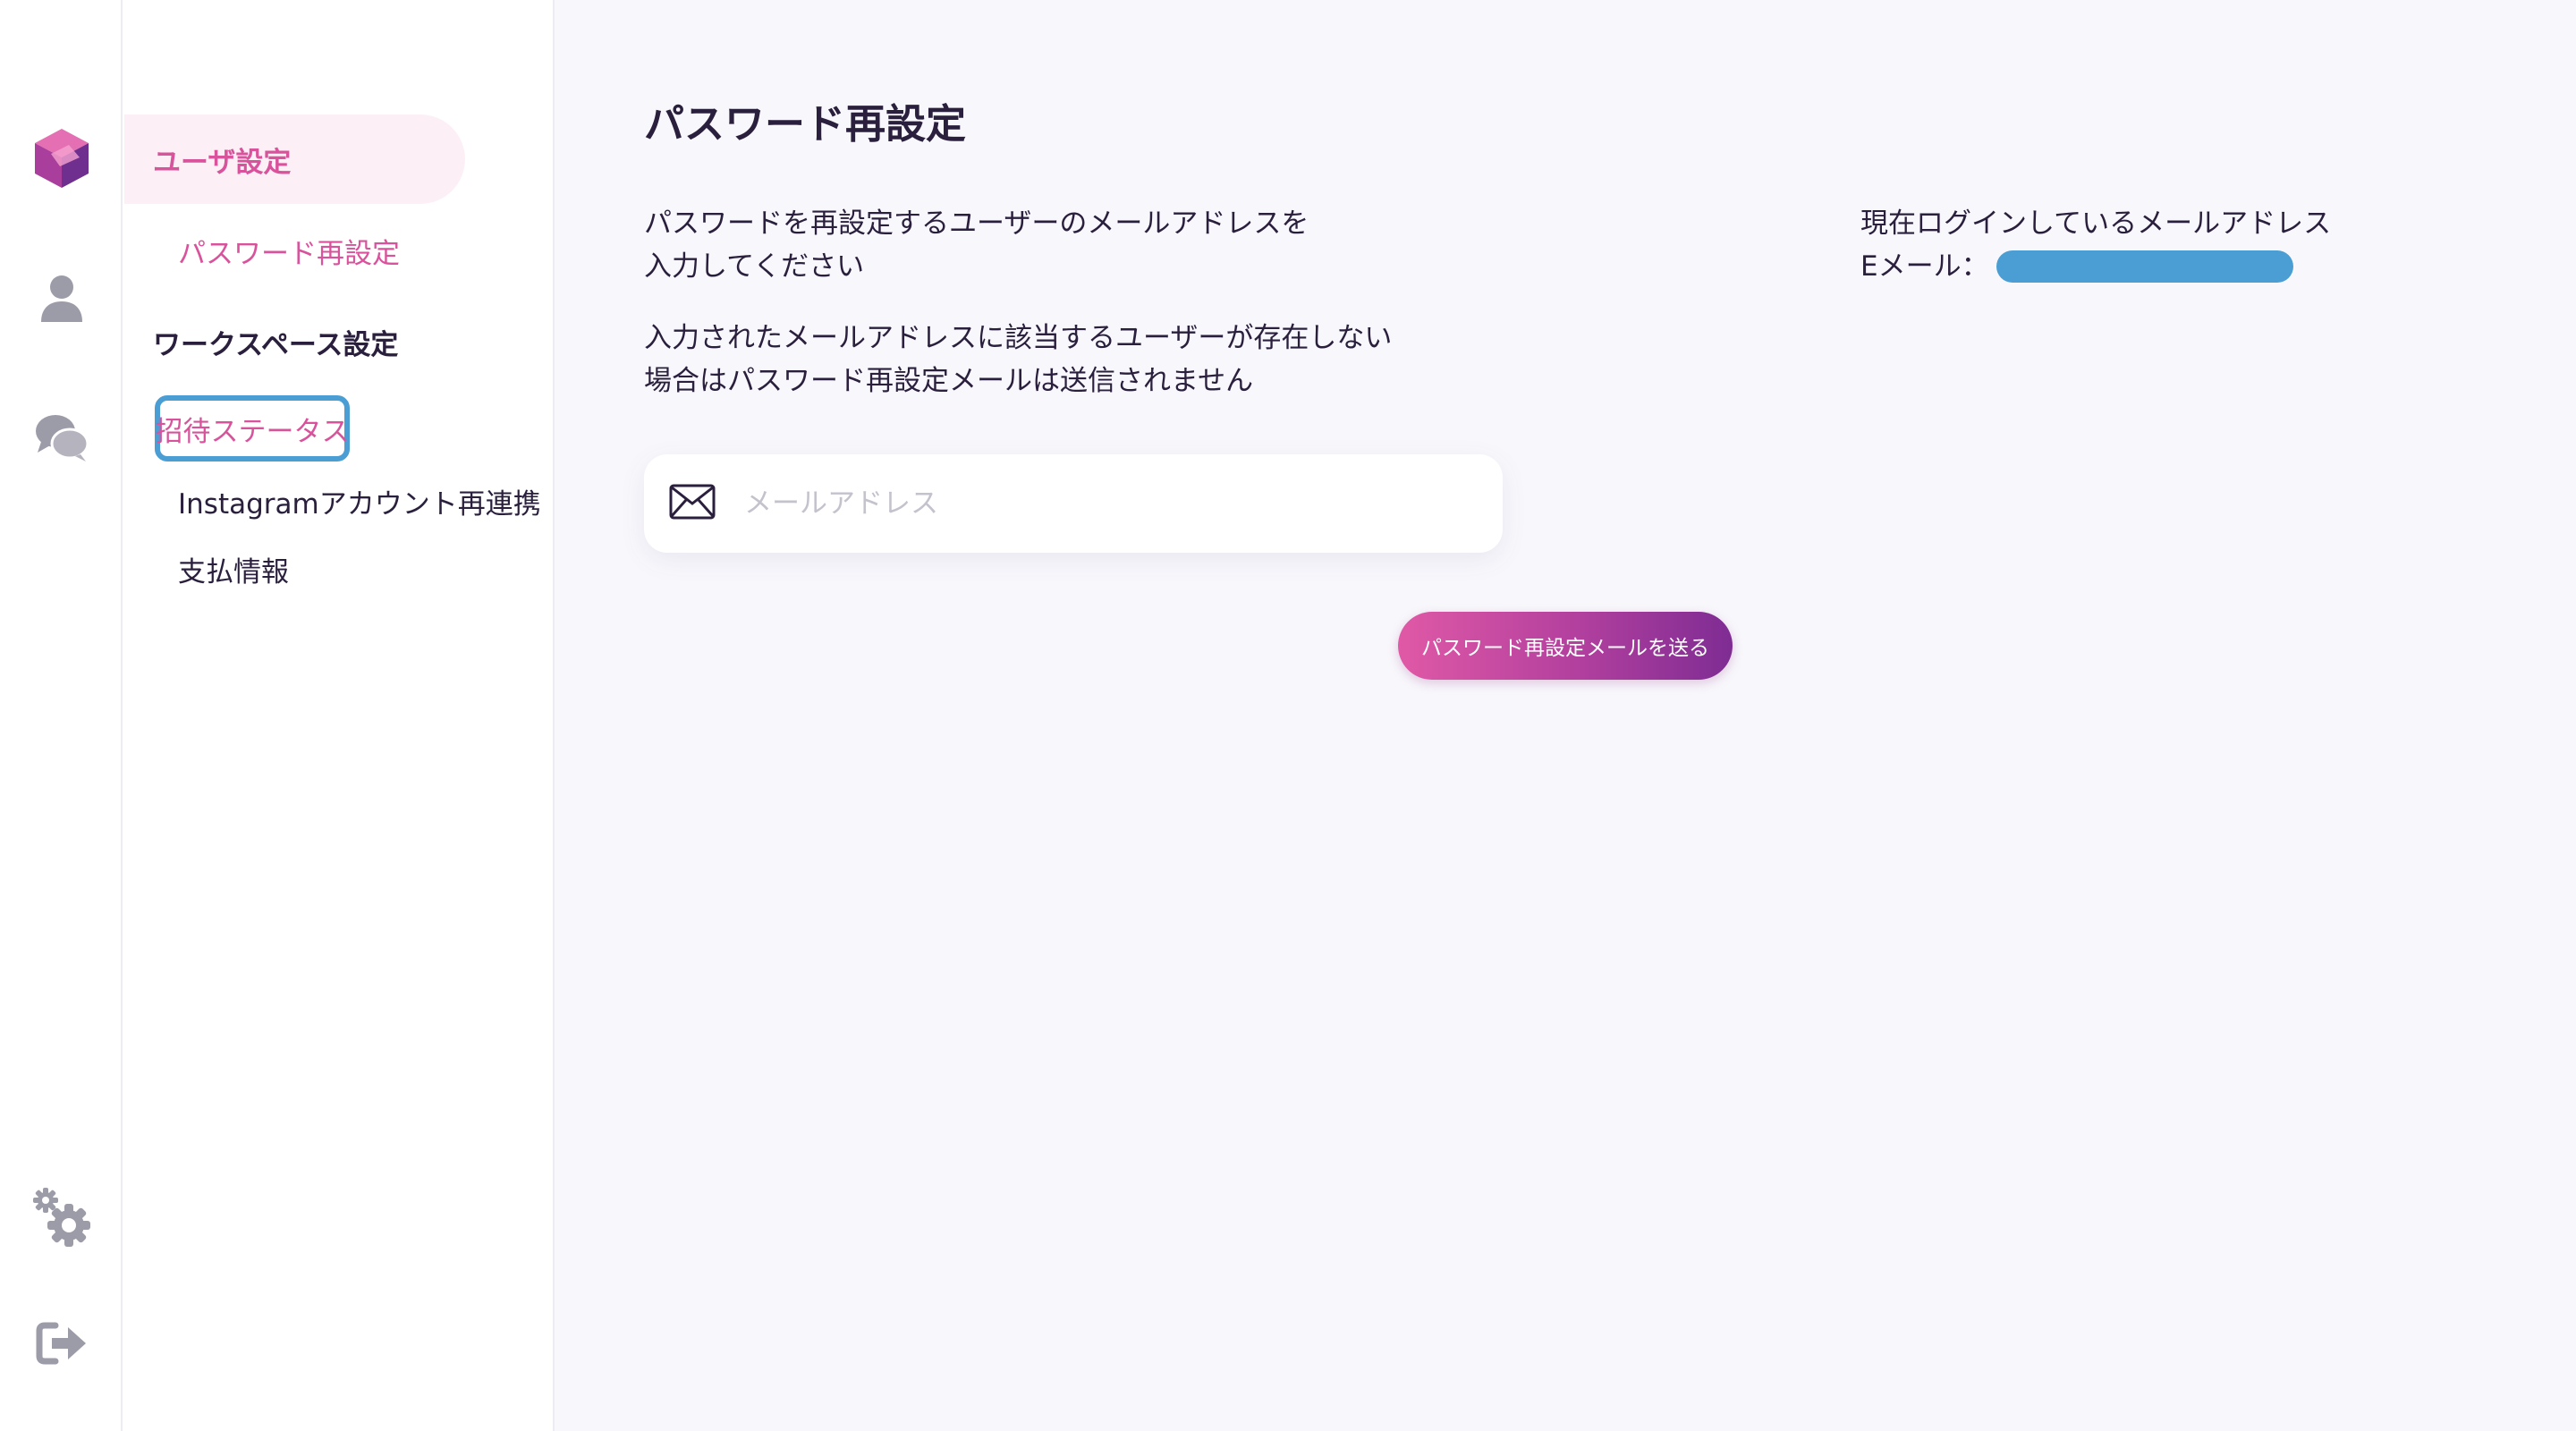 The height and width of the screenshot is (1431, 2576). Describe the element at coordinates (805, 124) in the screenshot. I see `page-title: パスワード再設定` at that location.